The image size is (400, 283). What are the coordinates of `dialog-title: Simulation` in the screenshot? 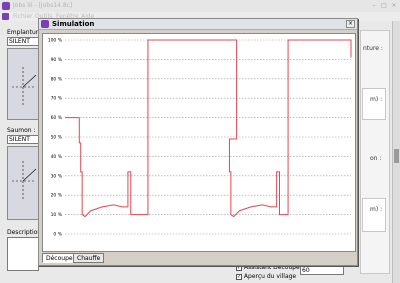 It's located at (73, 24).